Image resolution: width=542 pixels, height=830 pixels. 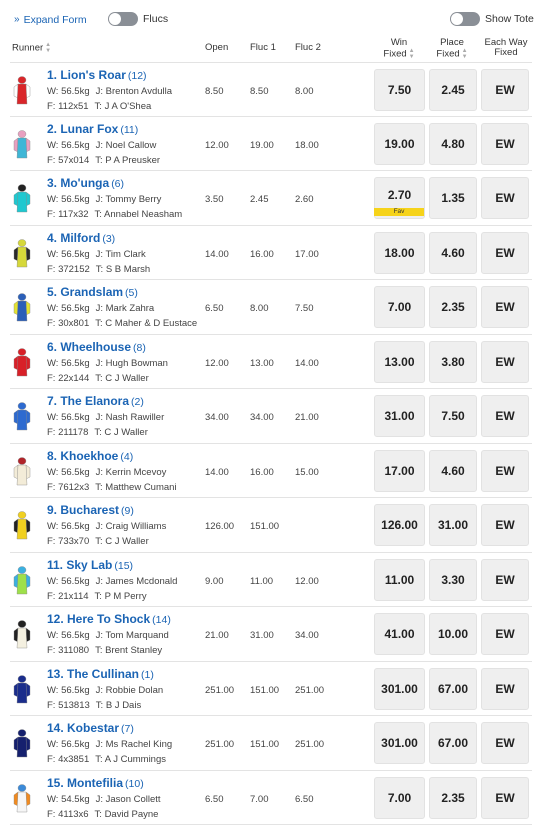 What do you see at coordinates (399, 252) in the screenshot?
I see `win-fixed-button: 18.00` at bounding box center [399, 252].